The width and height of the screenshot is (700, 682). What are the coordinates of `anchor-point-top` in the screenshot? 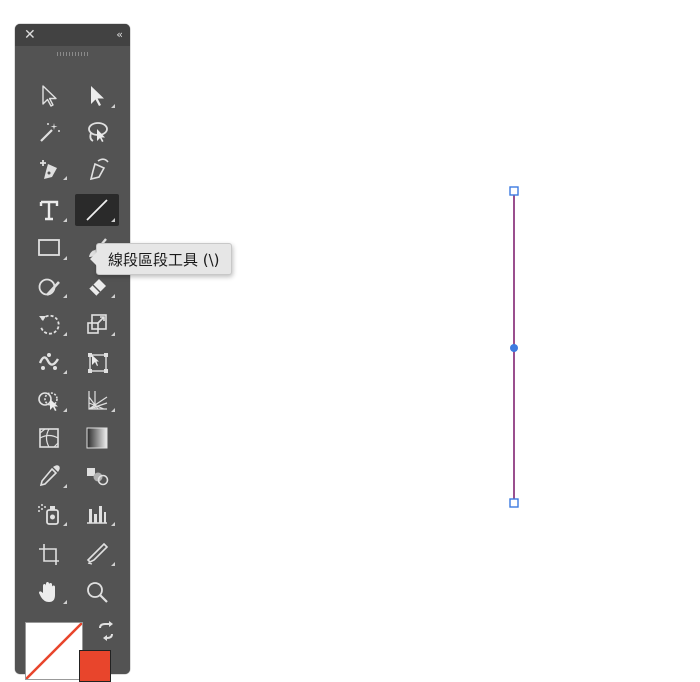 It's located at (514, 191).